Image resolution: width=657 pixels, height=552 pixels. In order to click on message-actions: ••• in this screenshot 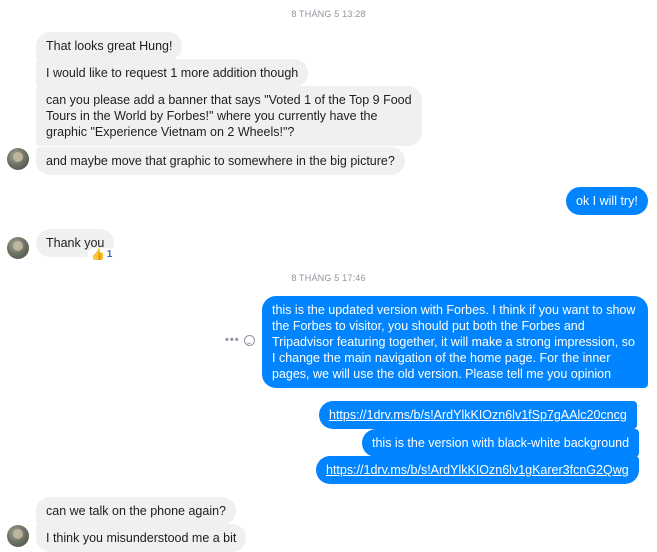, I will do `click(240, 340)`.